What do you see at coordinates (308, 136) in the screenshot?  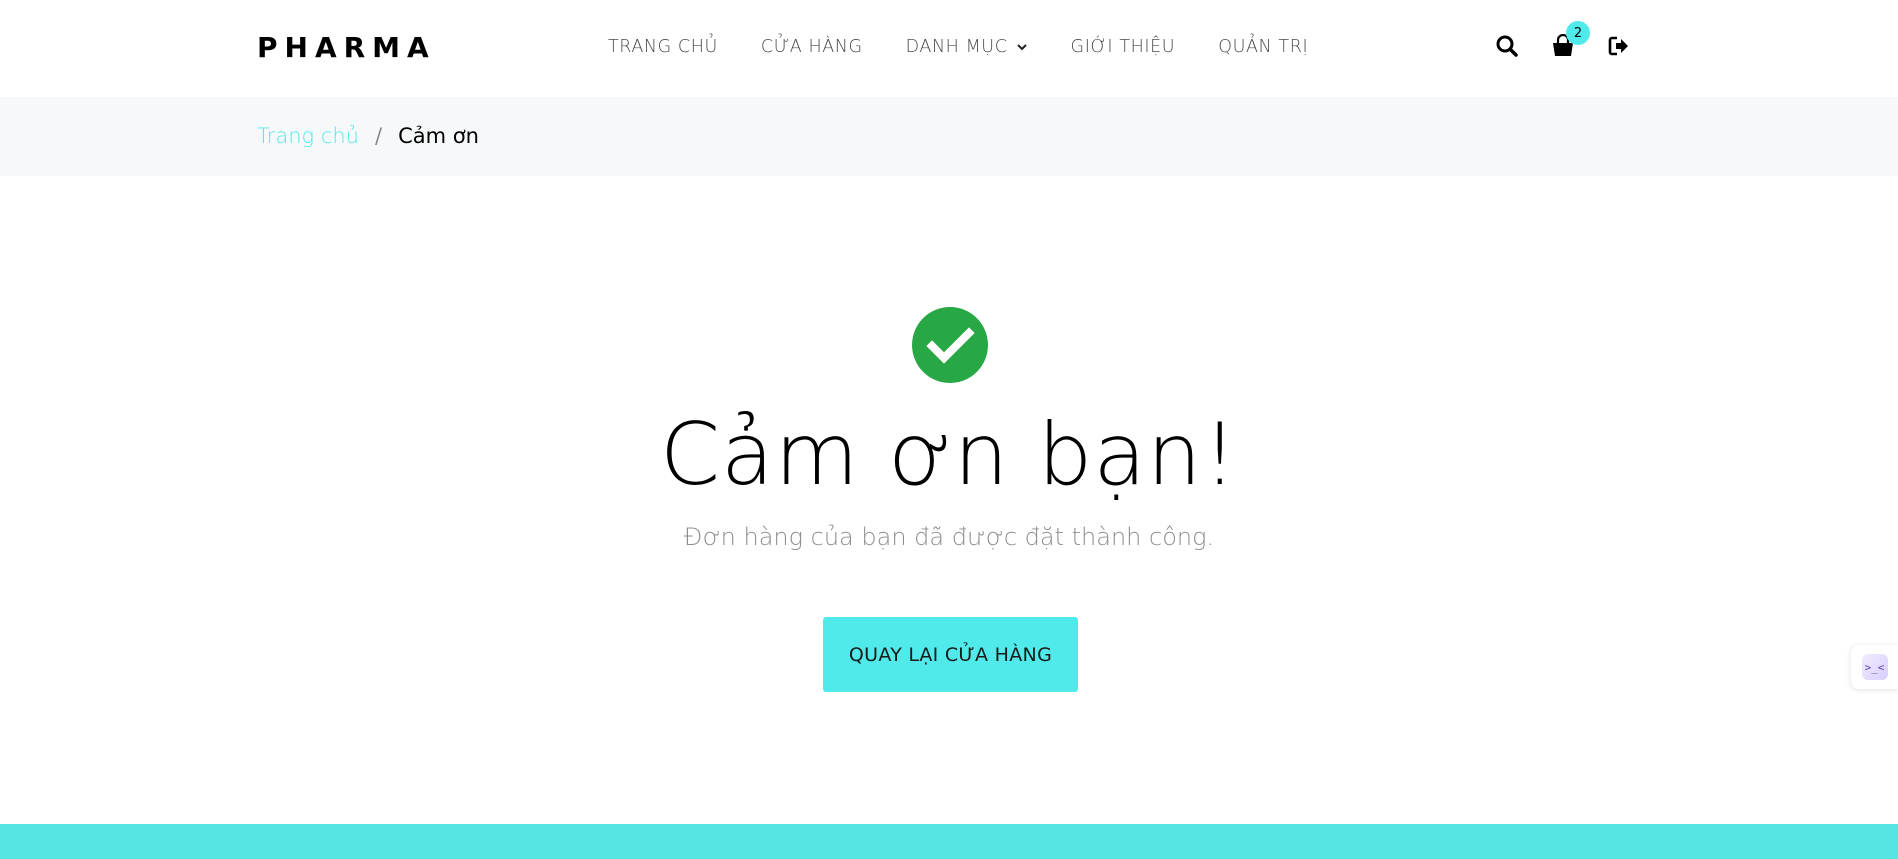 I see `breadcrumb-home-link: Trang chủ` at bounding box center [308, 136].